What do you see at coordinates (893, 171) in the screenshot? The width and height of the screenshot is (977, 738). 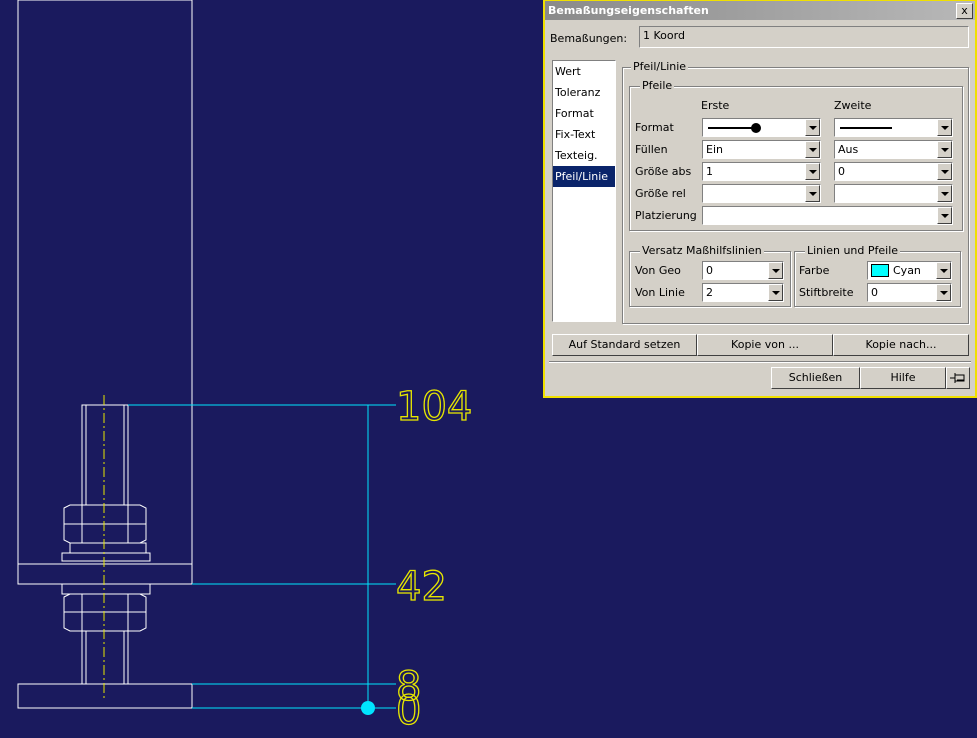 I see `size-abs-second-combo: 0` at bounding box center [893, 171].